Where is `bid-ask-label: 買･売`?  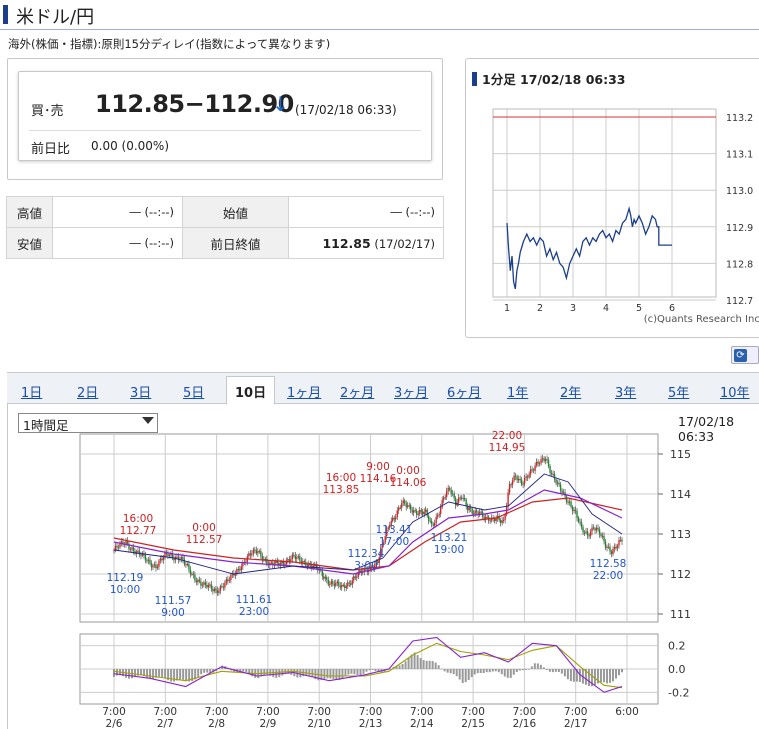
bid-ask-label: 買･売 is located at coordinates (47, 111).